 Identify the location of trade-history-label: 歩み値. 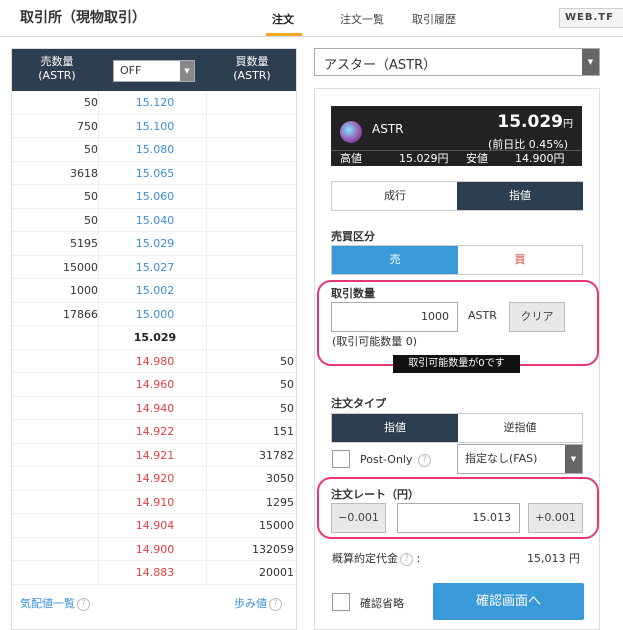
(250, 603).